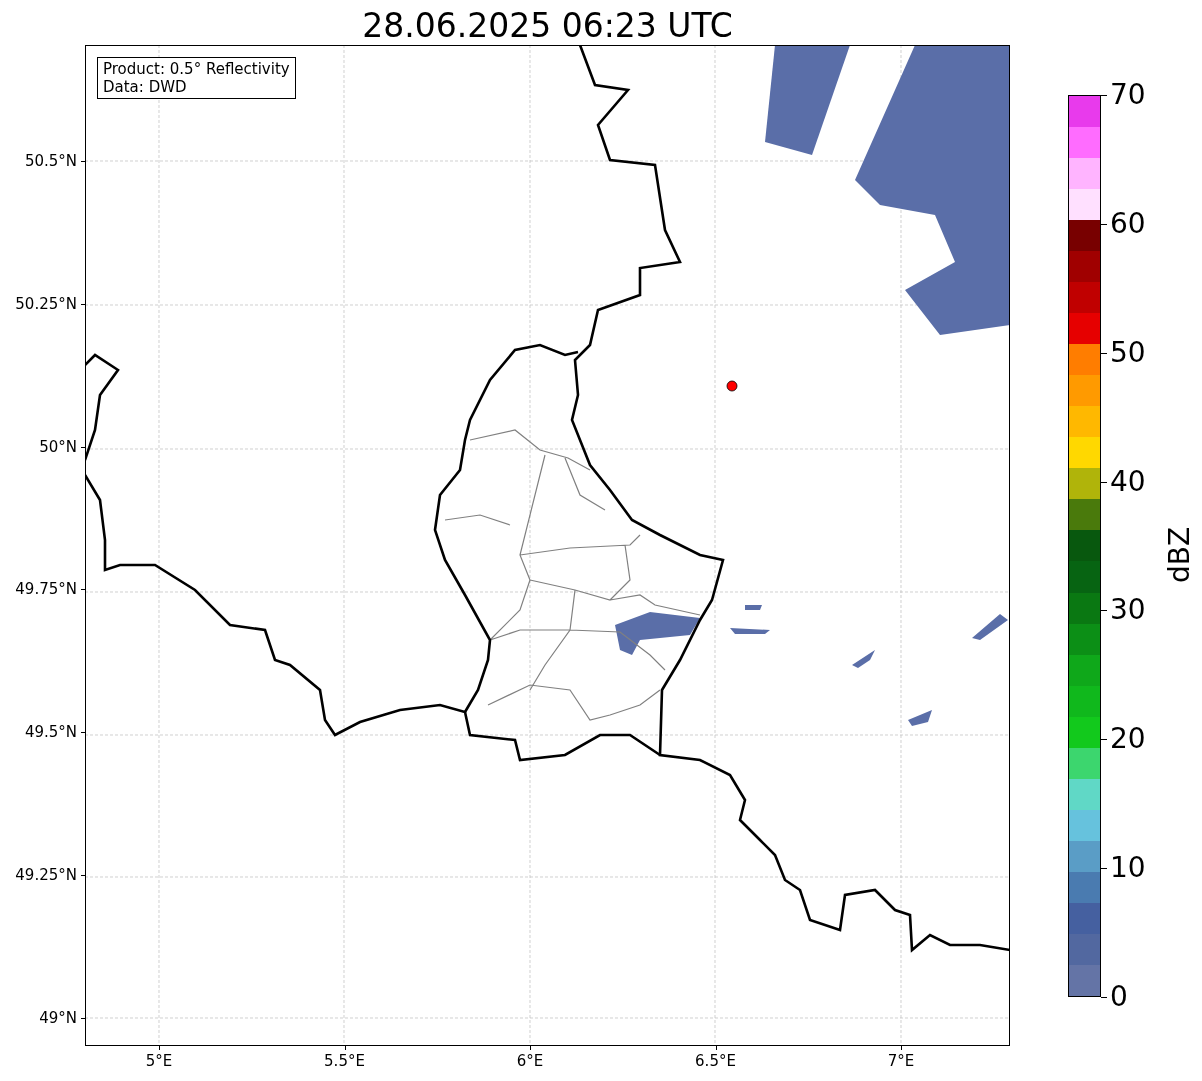 This screenshot has height=1081, width=1202. I want to click on info-text: Product: 0.5° Reflectivity, so click(196, 69).